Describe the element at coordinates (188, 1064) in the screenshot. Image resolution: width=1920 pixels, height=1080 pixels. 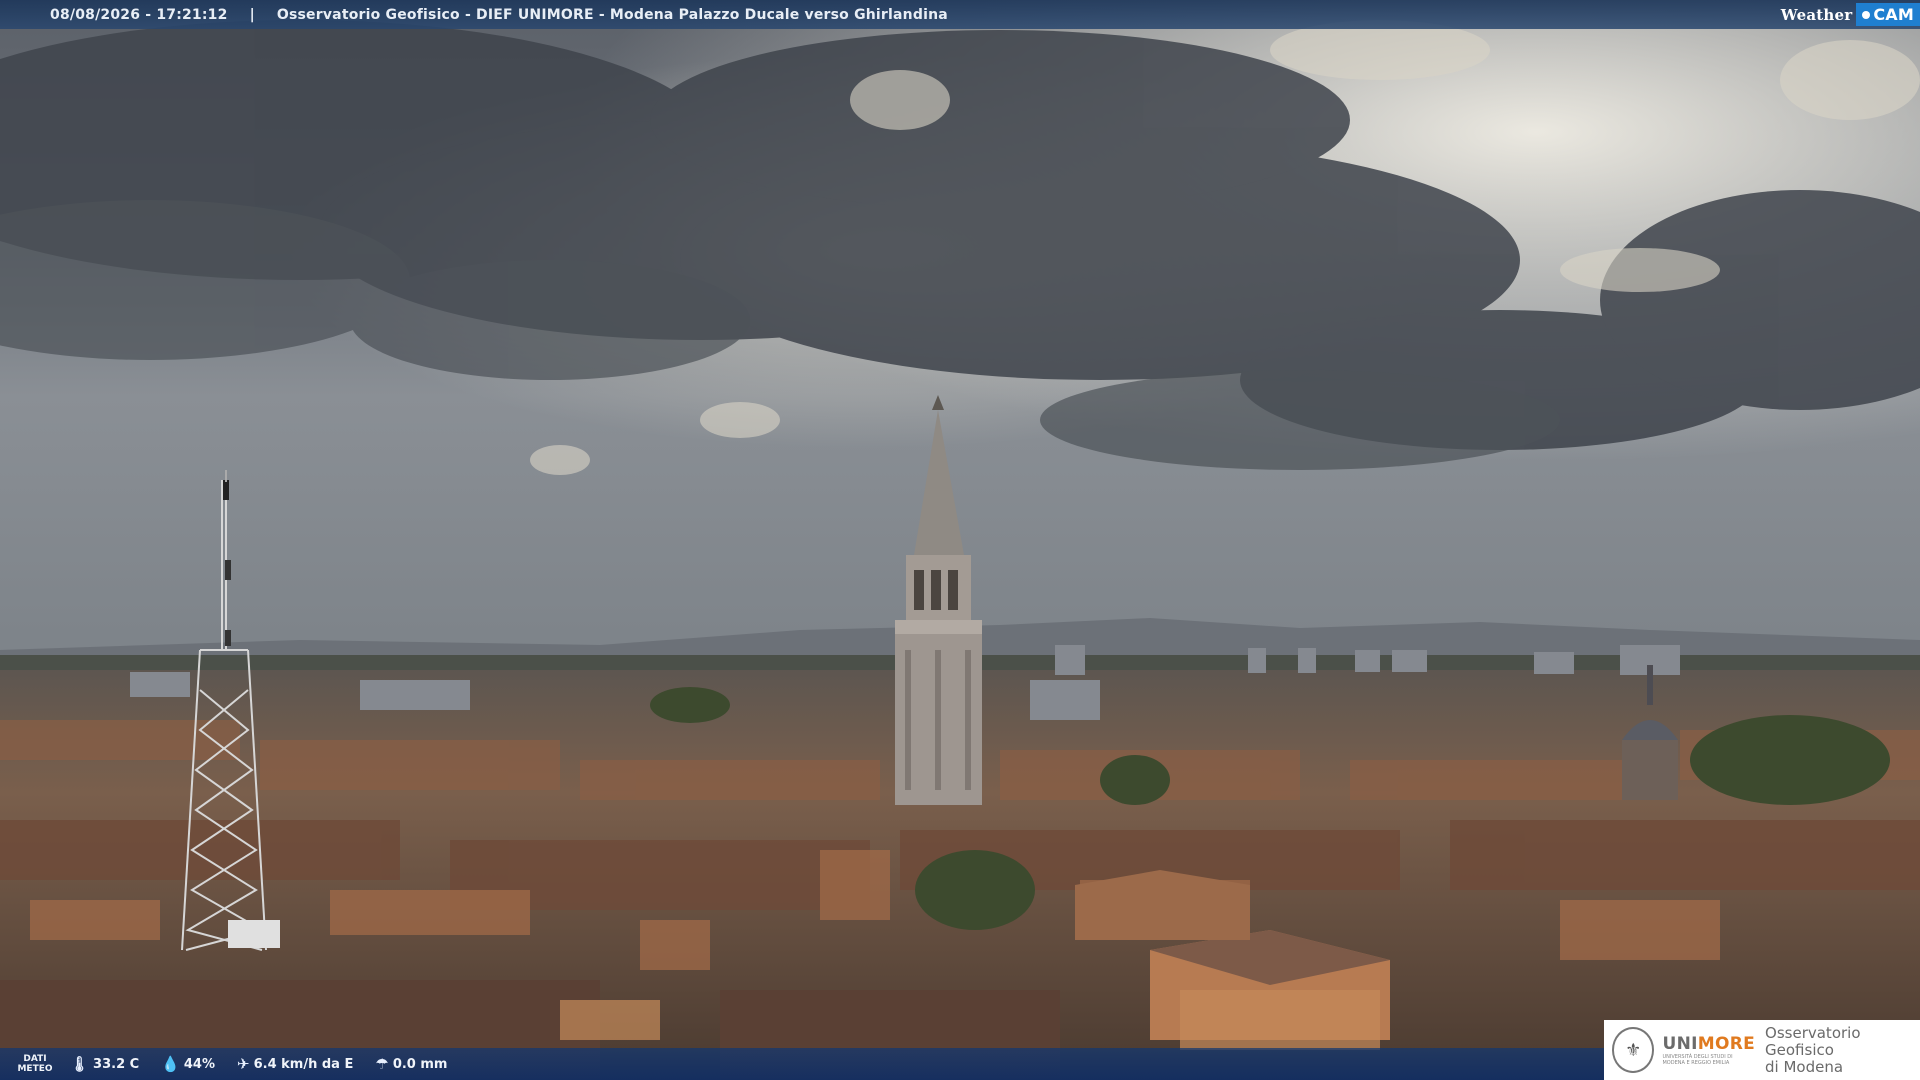
I see `humidity-reading: 💧 44%` at that location.